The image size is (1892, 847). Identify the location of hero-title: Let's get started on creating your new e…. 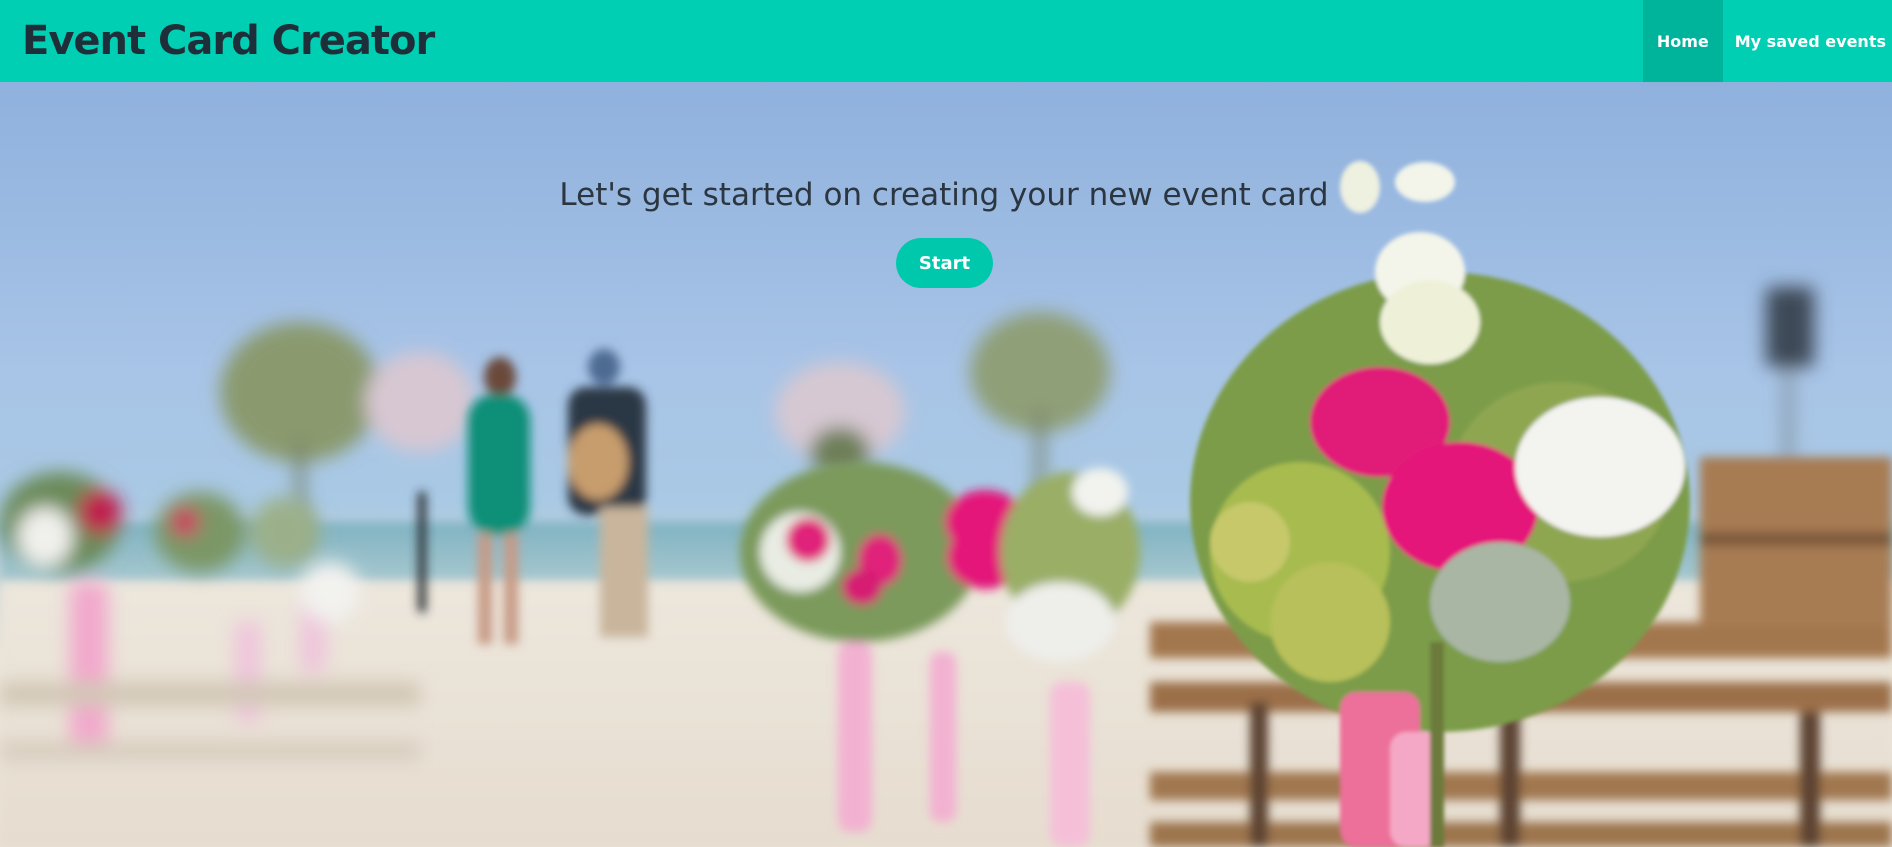
(944, 195).